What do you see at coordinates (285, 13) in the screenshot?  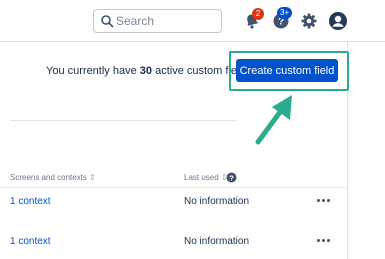 I see `help-badge: 3+` at bounding box center [285, 13].